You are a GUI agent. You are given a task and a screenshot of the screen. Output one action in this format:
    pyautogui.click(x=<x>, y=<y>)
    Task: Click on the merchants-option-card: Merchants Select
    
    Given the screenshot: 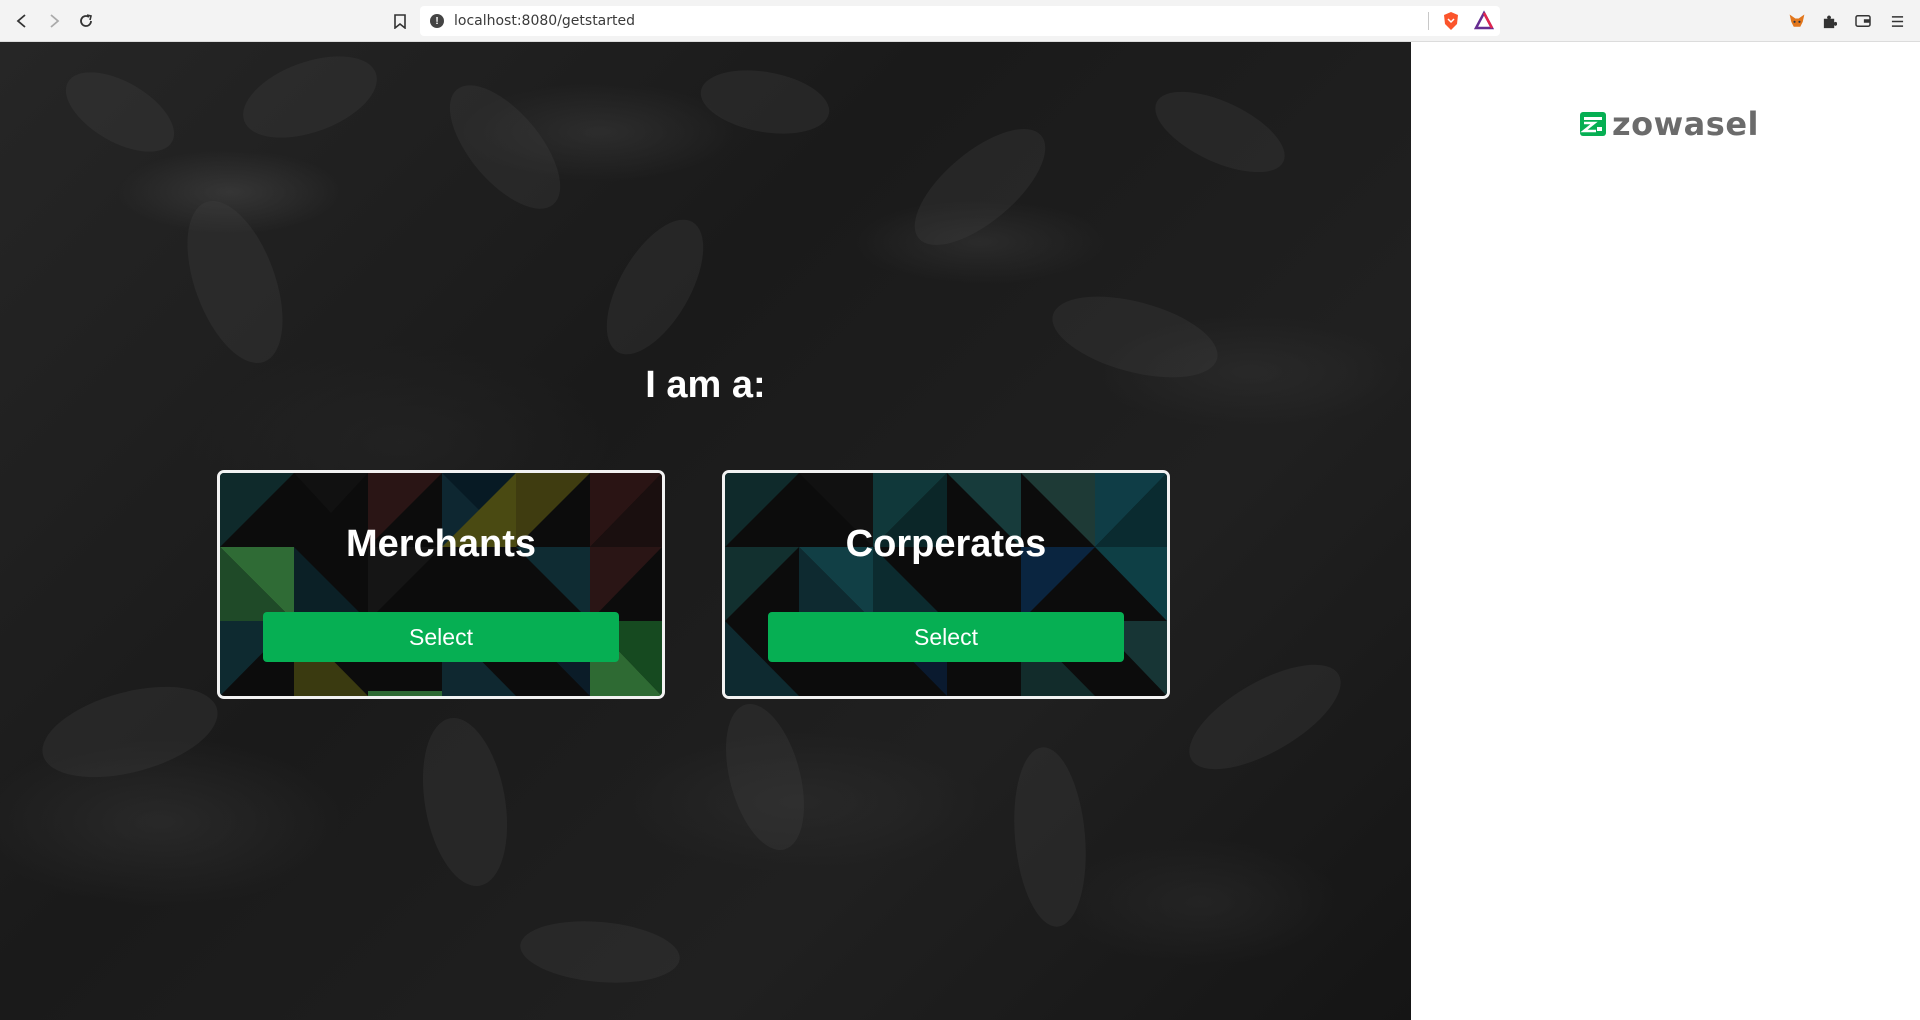 What is the action you would take?
    pyautogui.click(x=441, y=584)
    